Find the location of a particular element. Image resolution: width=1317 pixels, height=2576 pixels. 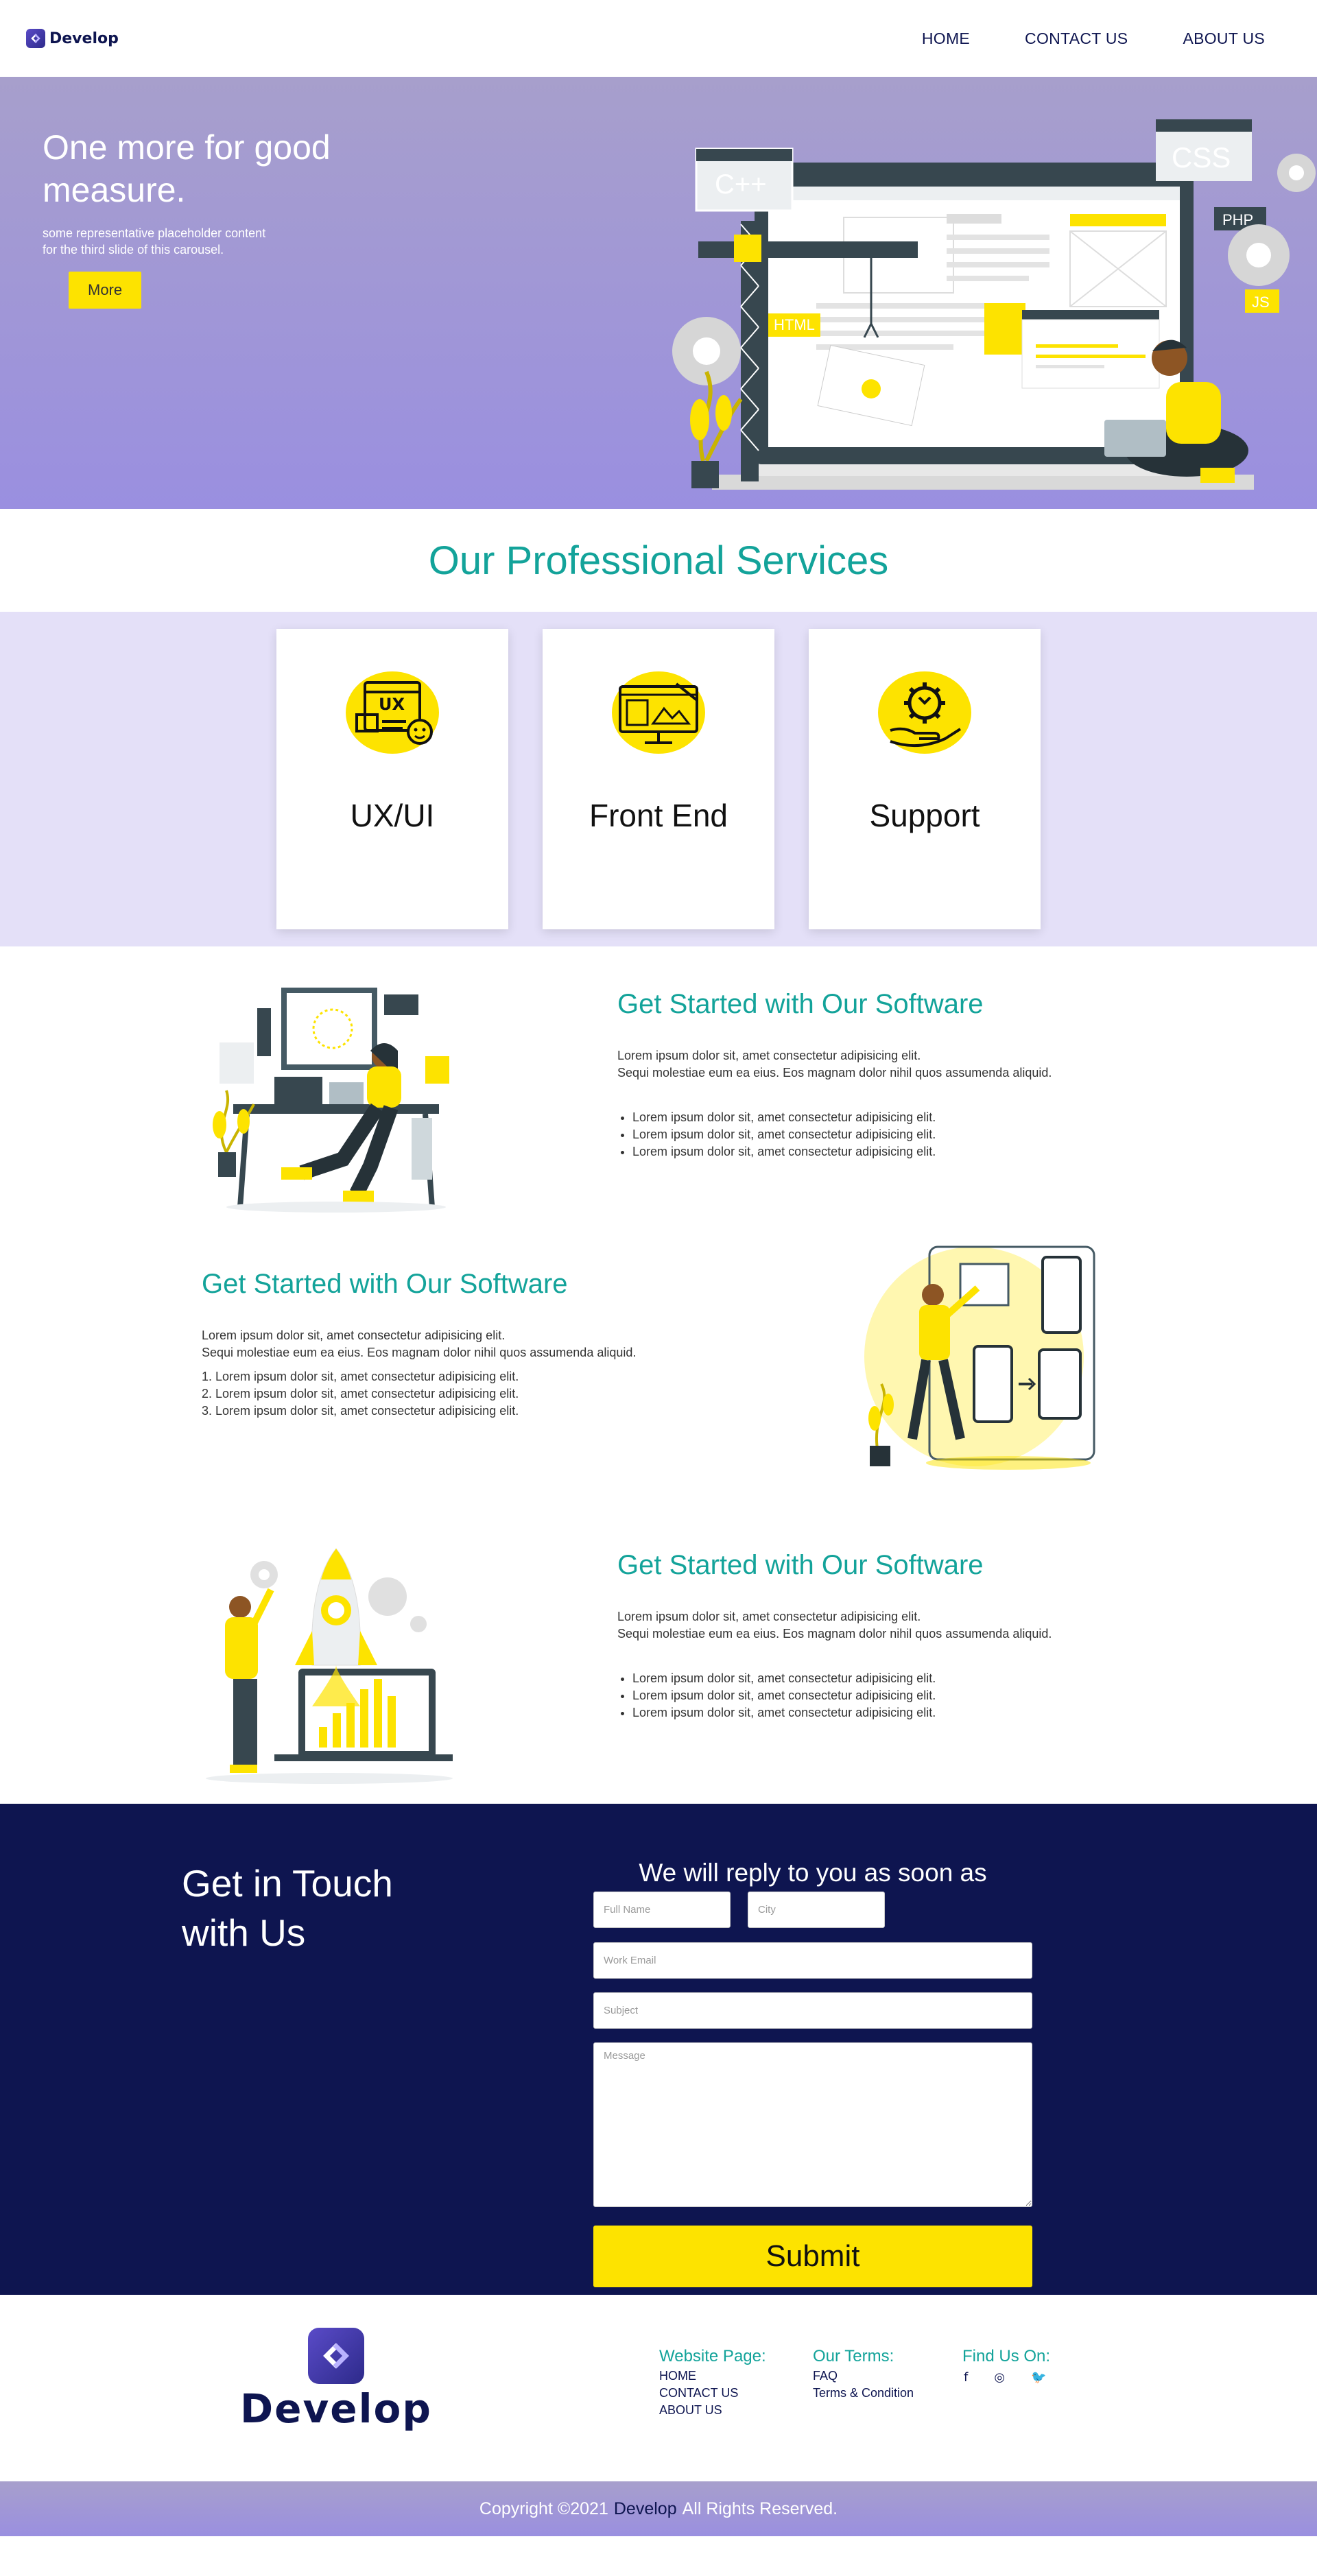

nav-contact-us: CONTACT US is located at coordinates (1076, 38).